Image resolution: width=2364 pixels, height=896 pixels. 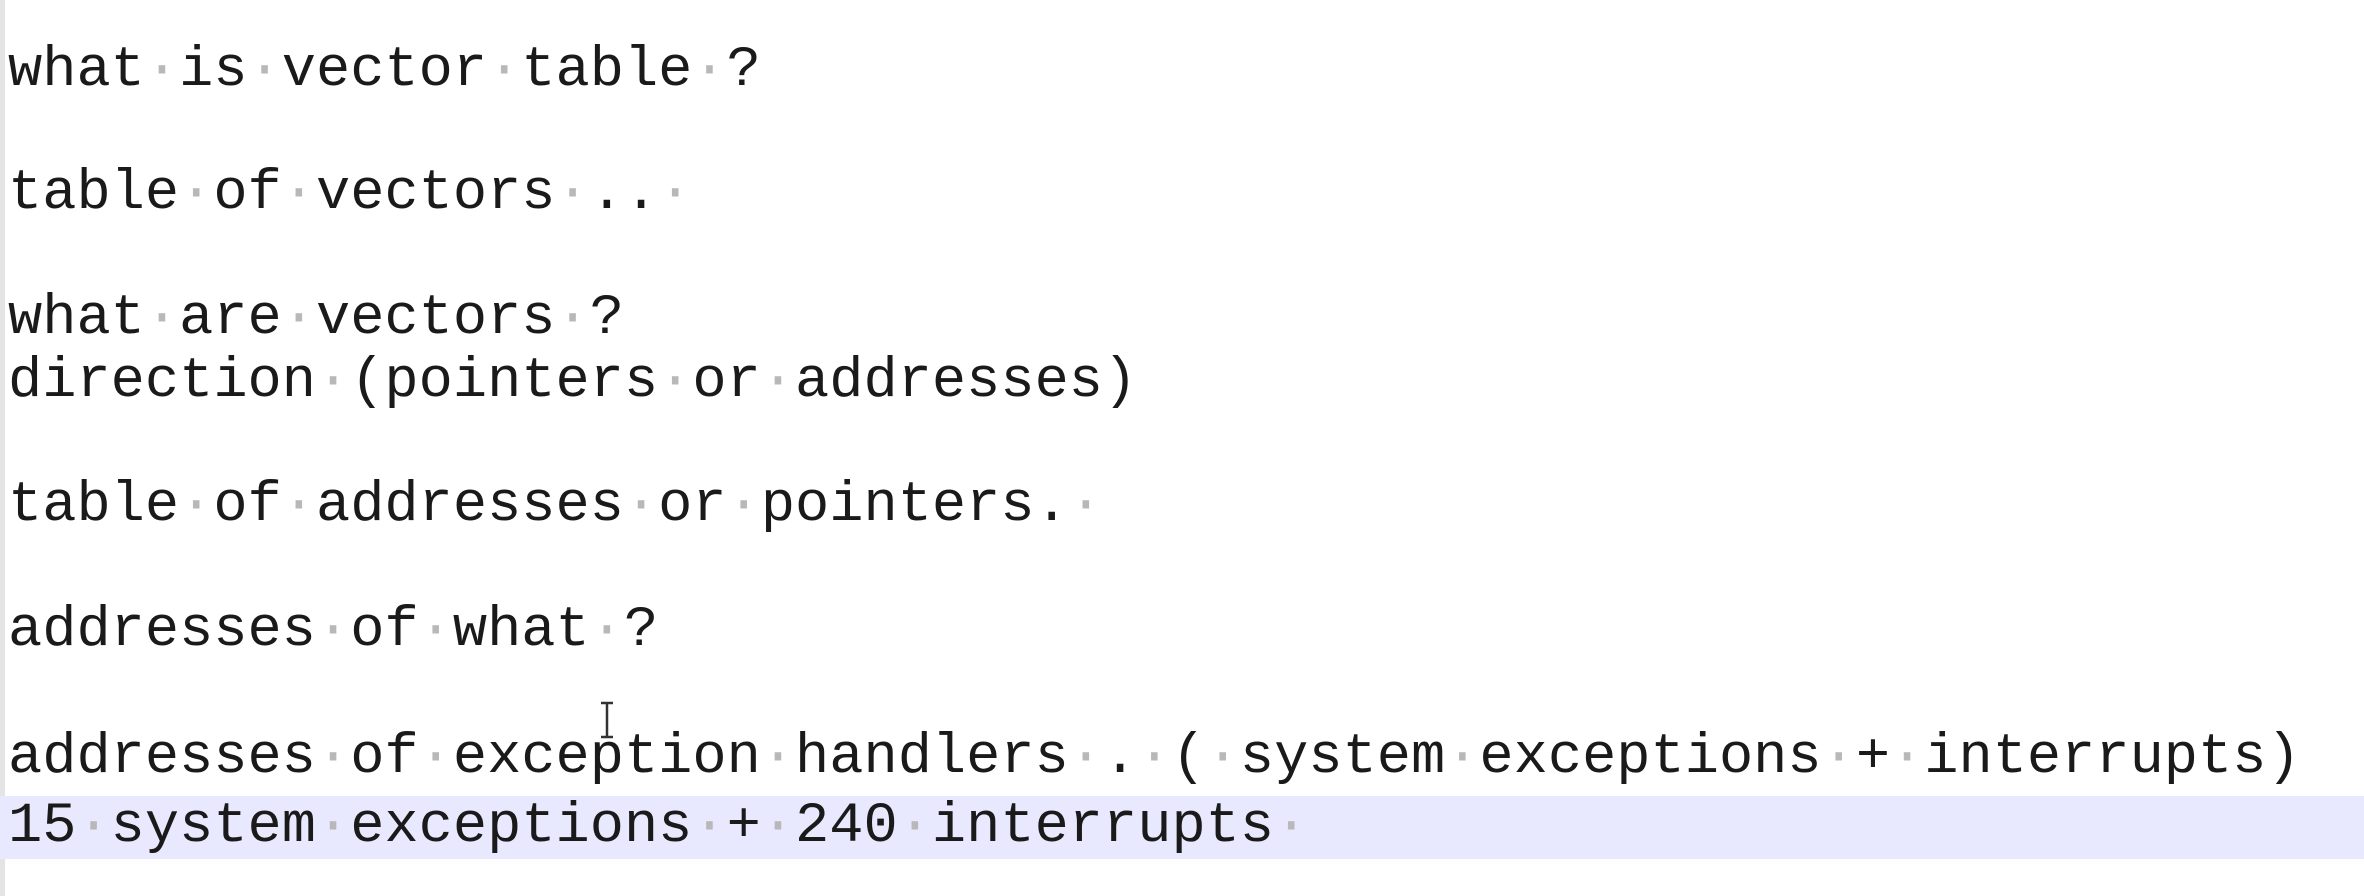 What do you see at coordinates (350, 194) in the screenshot?
I see `editor-line-2: table·of·vectors·..·` at bounding box center [350, 194].